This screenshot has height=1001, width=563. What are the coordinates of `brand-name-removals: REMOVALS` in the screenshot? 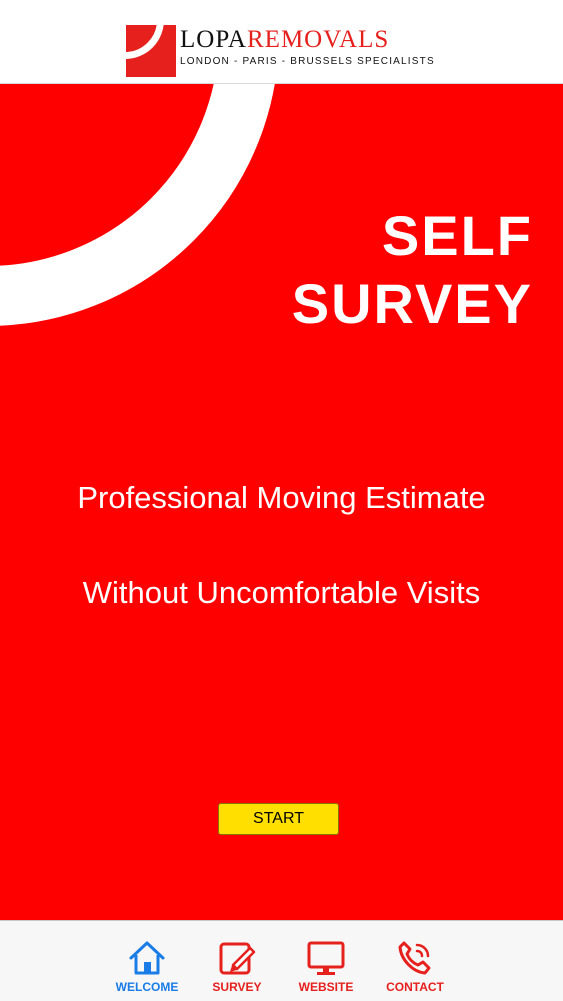 It's located at (318, 39).